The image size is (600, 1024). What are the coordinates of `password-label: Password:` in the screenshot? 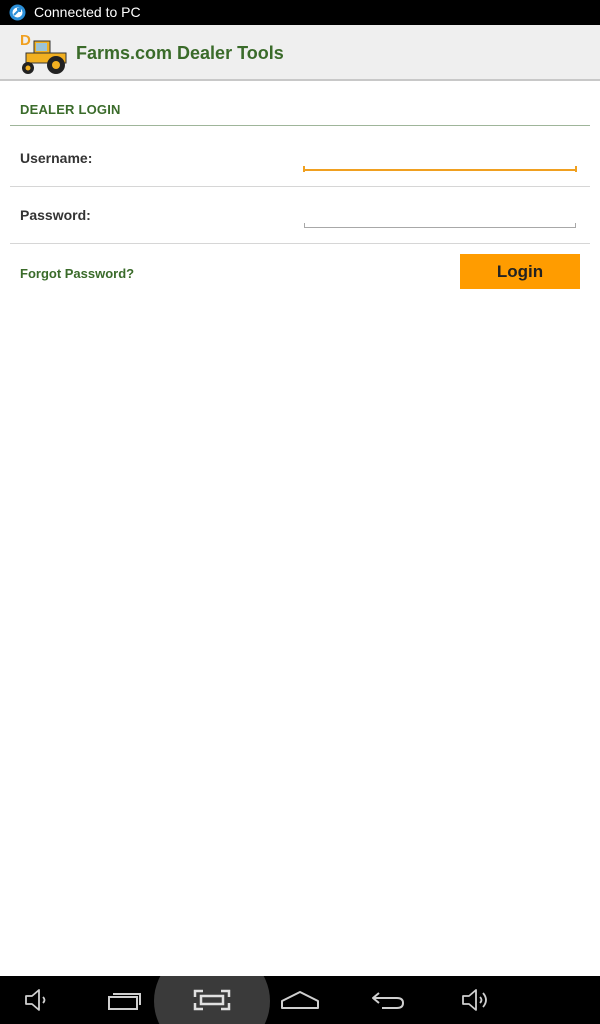 It's located at (55, 215).